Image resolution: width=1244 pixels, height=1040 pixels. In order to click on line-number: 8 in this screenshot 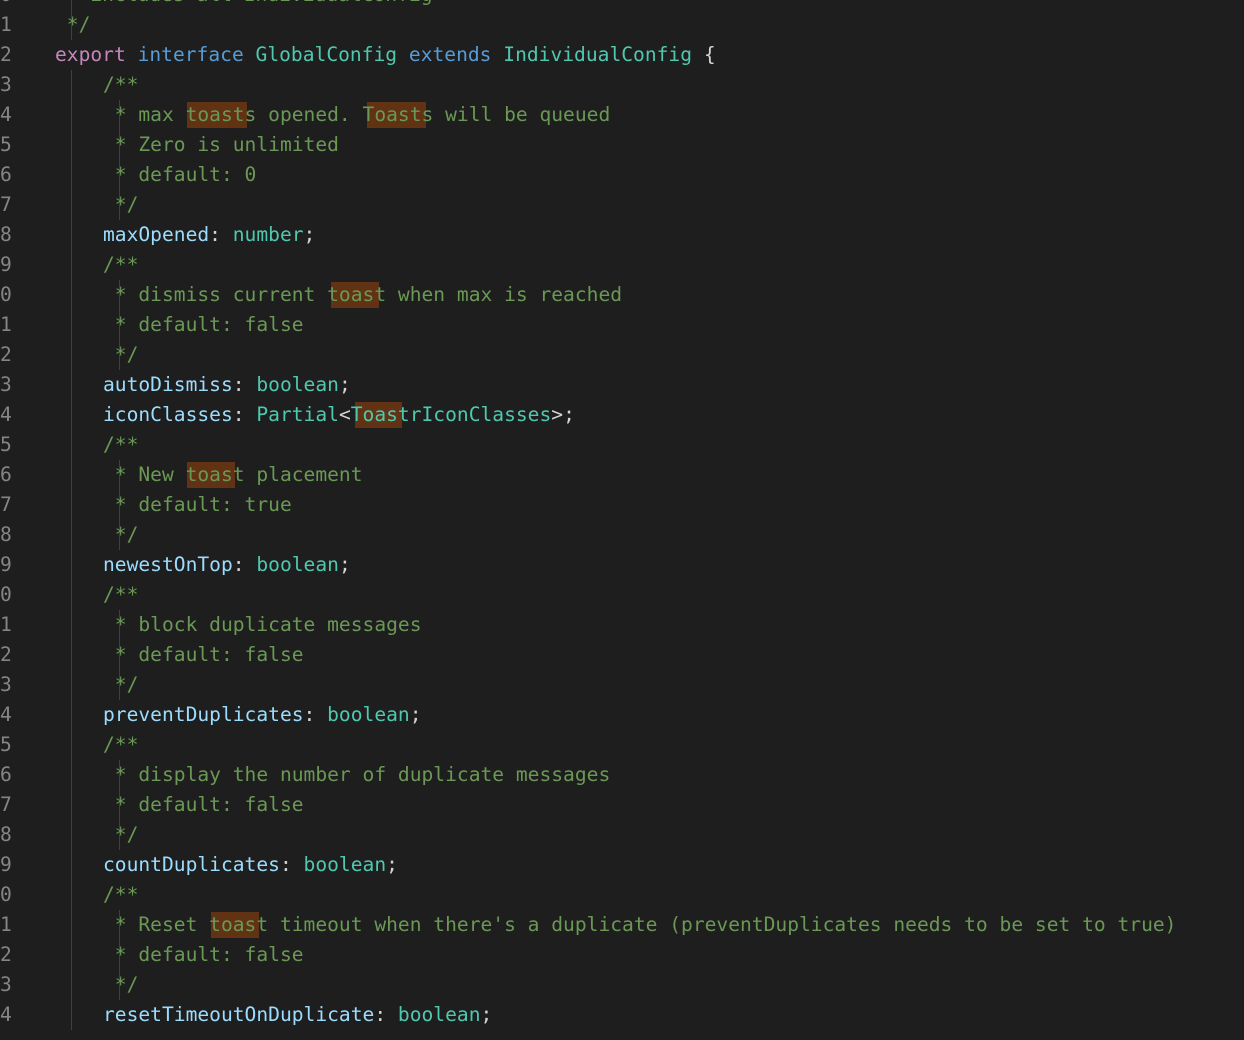, I will do `click(6, 834)`.